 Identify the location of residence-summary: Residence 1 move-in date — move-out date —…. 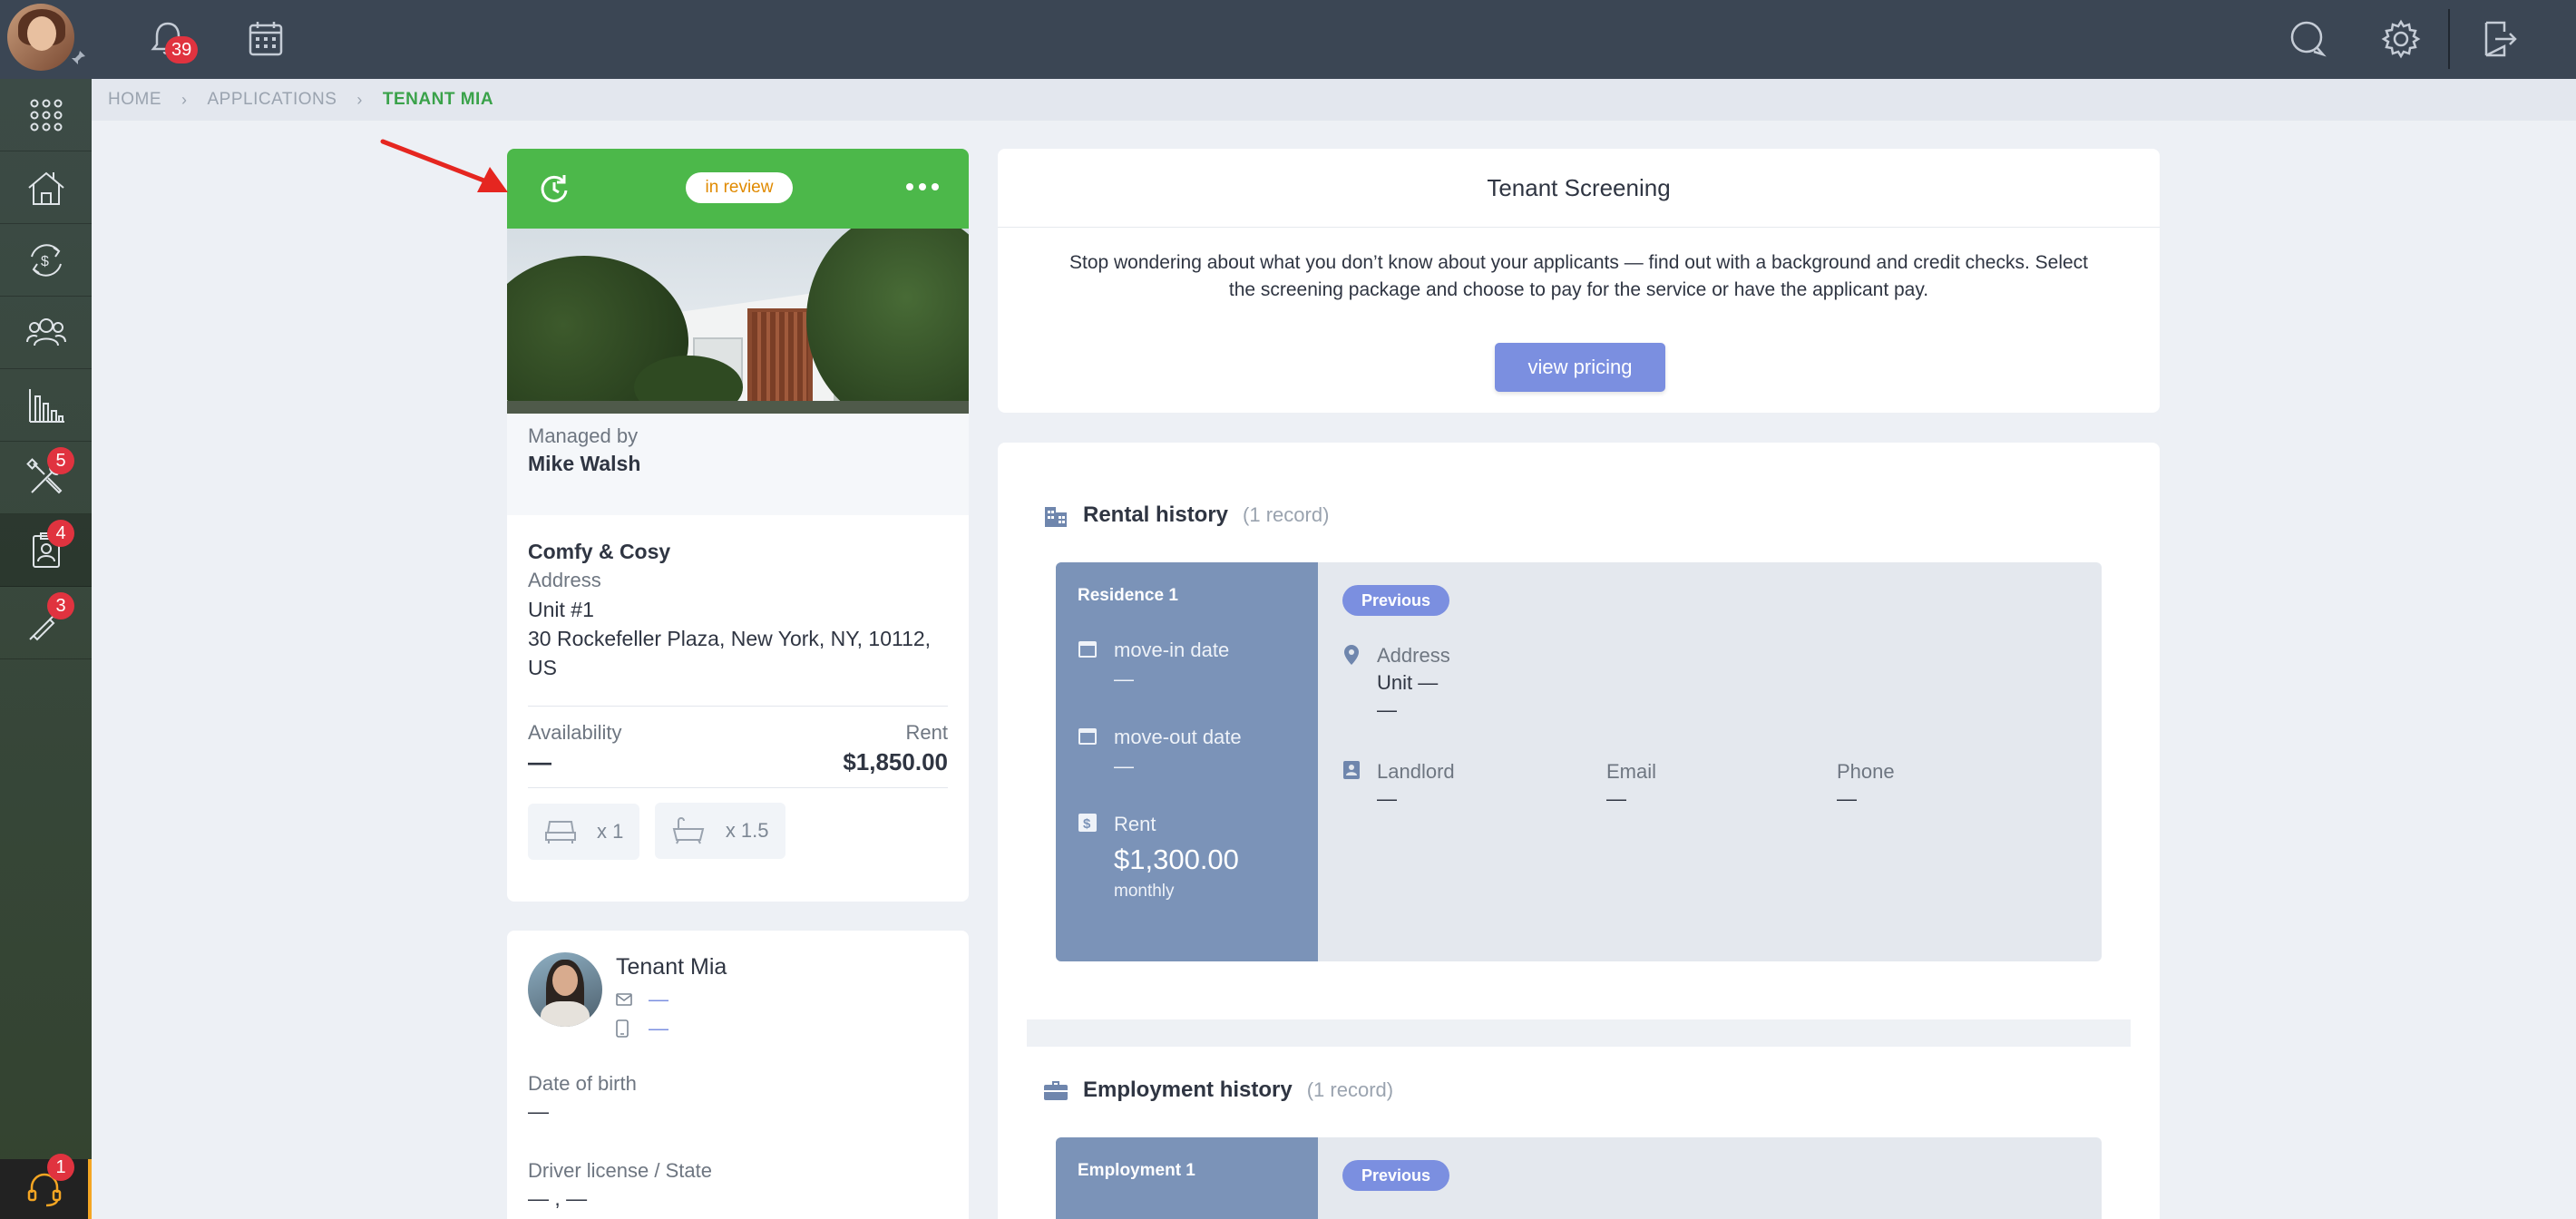
(1187, 762).